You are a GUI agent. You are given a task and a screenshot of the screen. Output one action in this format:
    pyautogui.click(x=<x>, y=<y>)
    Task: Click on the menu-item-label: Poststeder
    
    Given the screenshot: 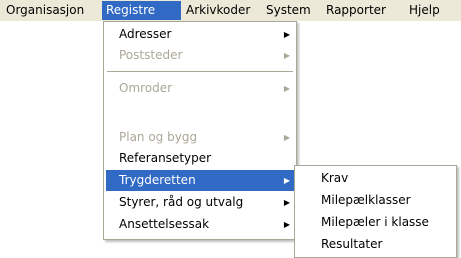 What is the action you would take?
    pyautogui.click(x=151, y=55)
    